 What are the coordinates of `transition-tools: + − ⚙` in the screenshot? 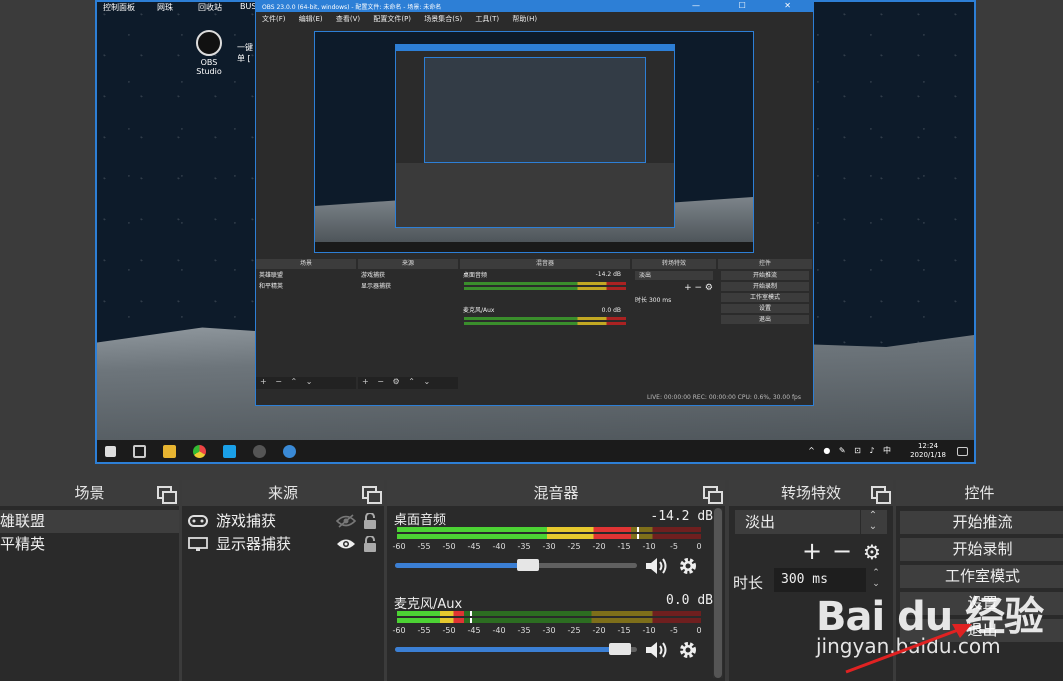 It's located at (842, 551).